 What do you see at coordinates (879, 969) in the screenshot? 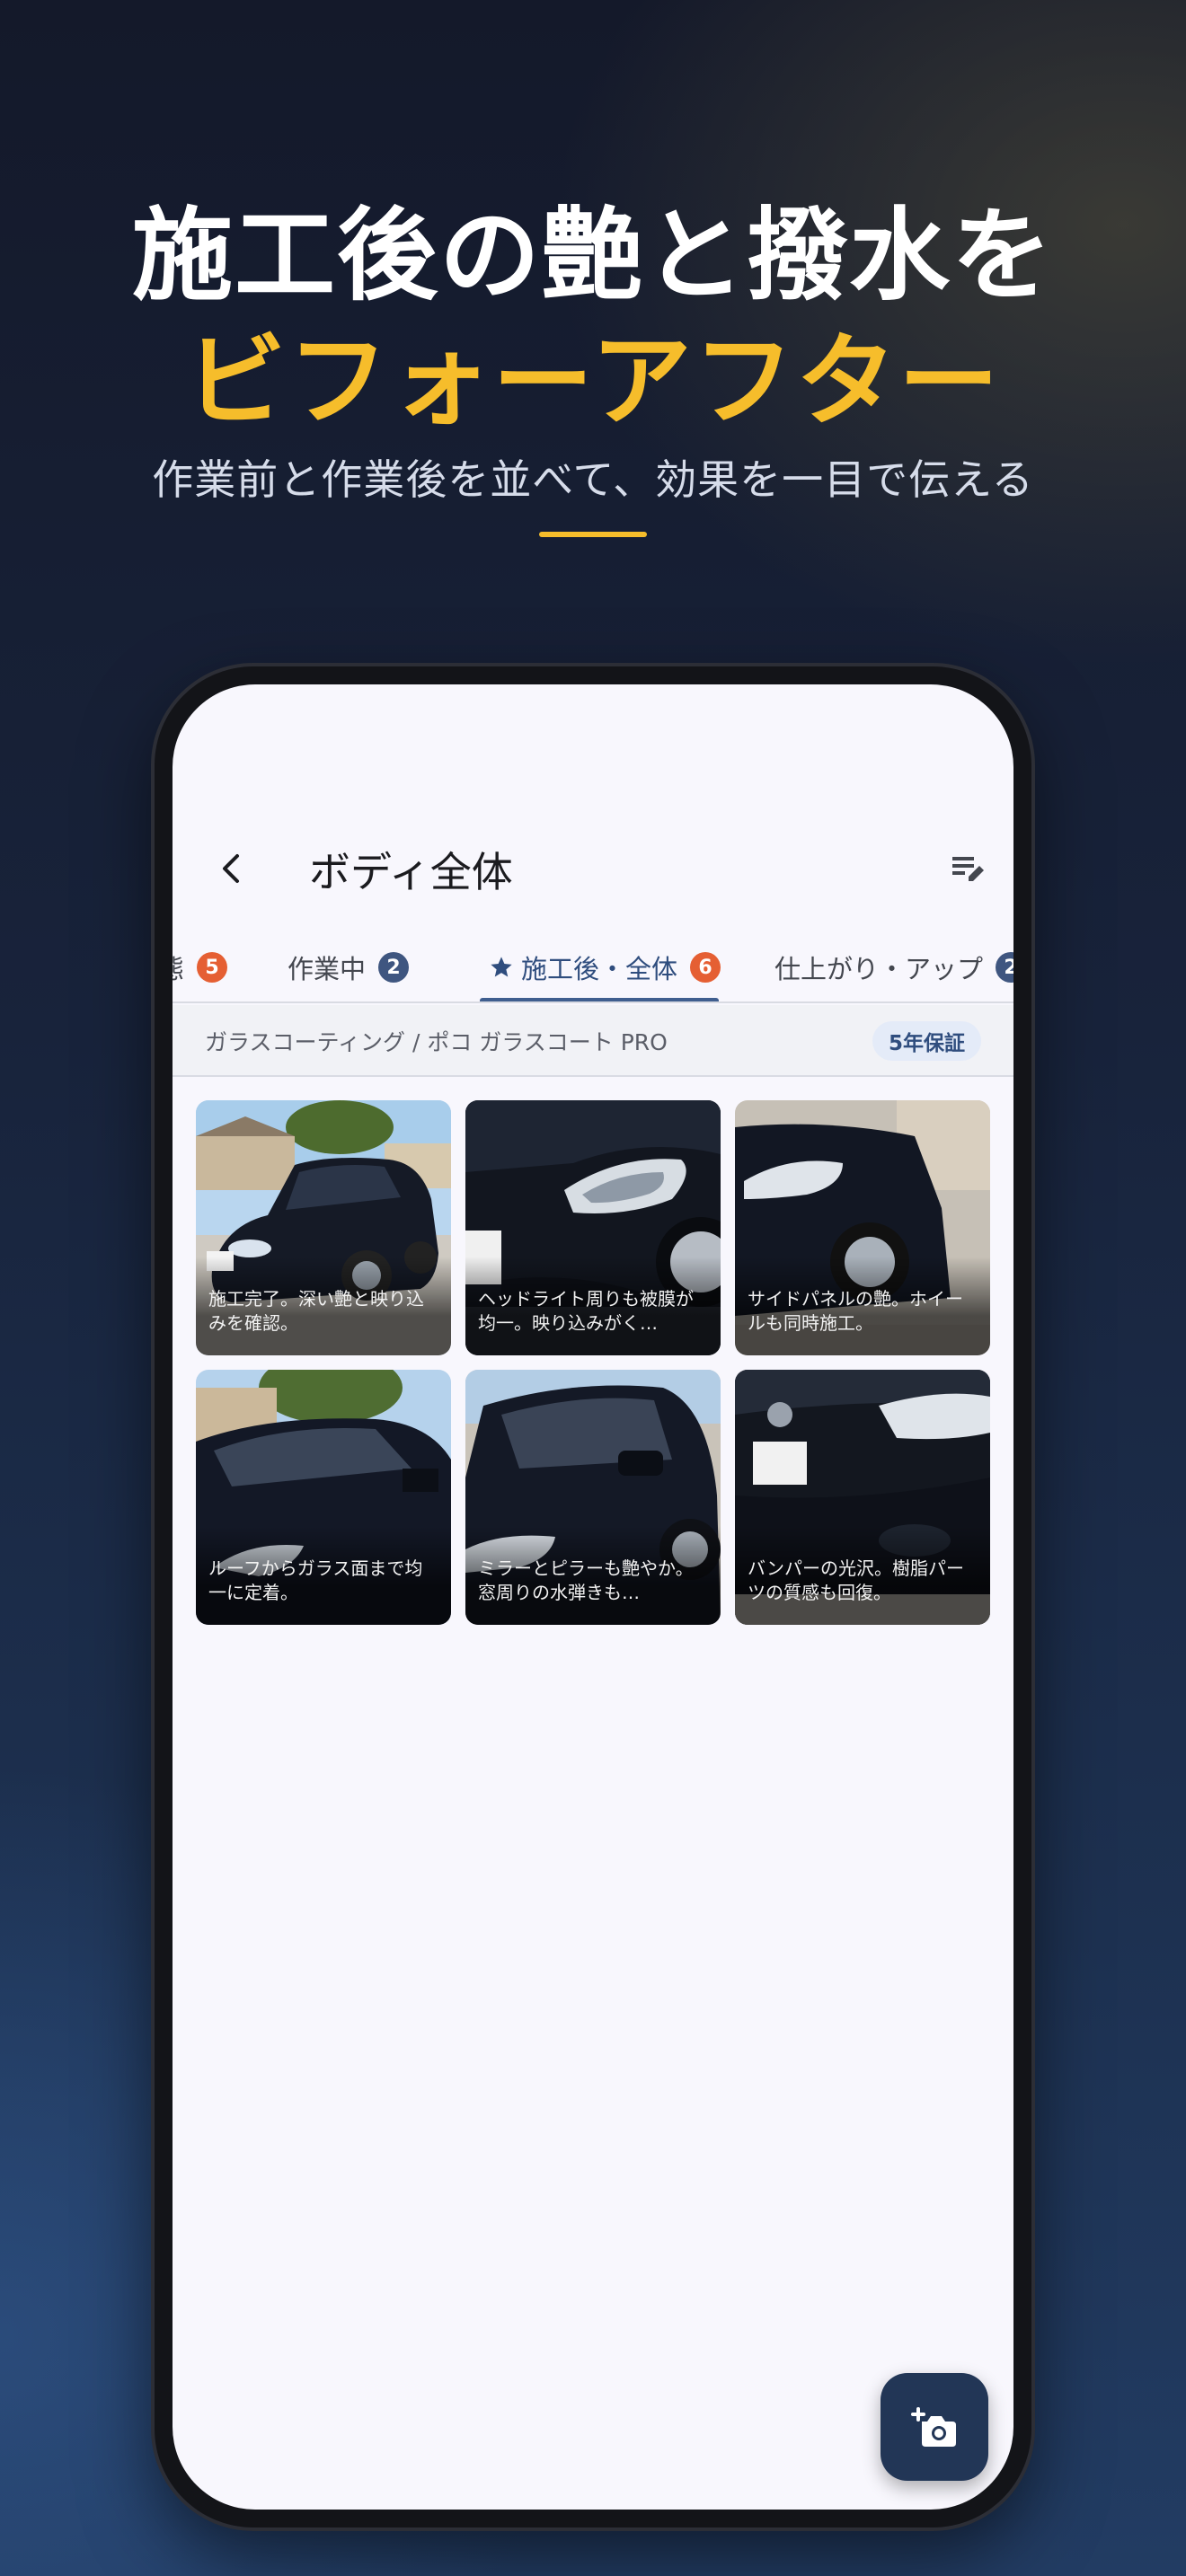
I see `tab-label: 仕上がり・アップ` at bounding box center [879, 969].